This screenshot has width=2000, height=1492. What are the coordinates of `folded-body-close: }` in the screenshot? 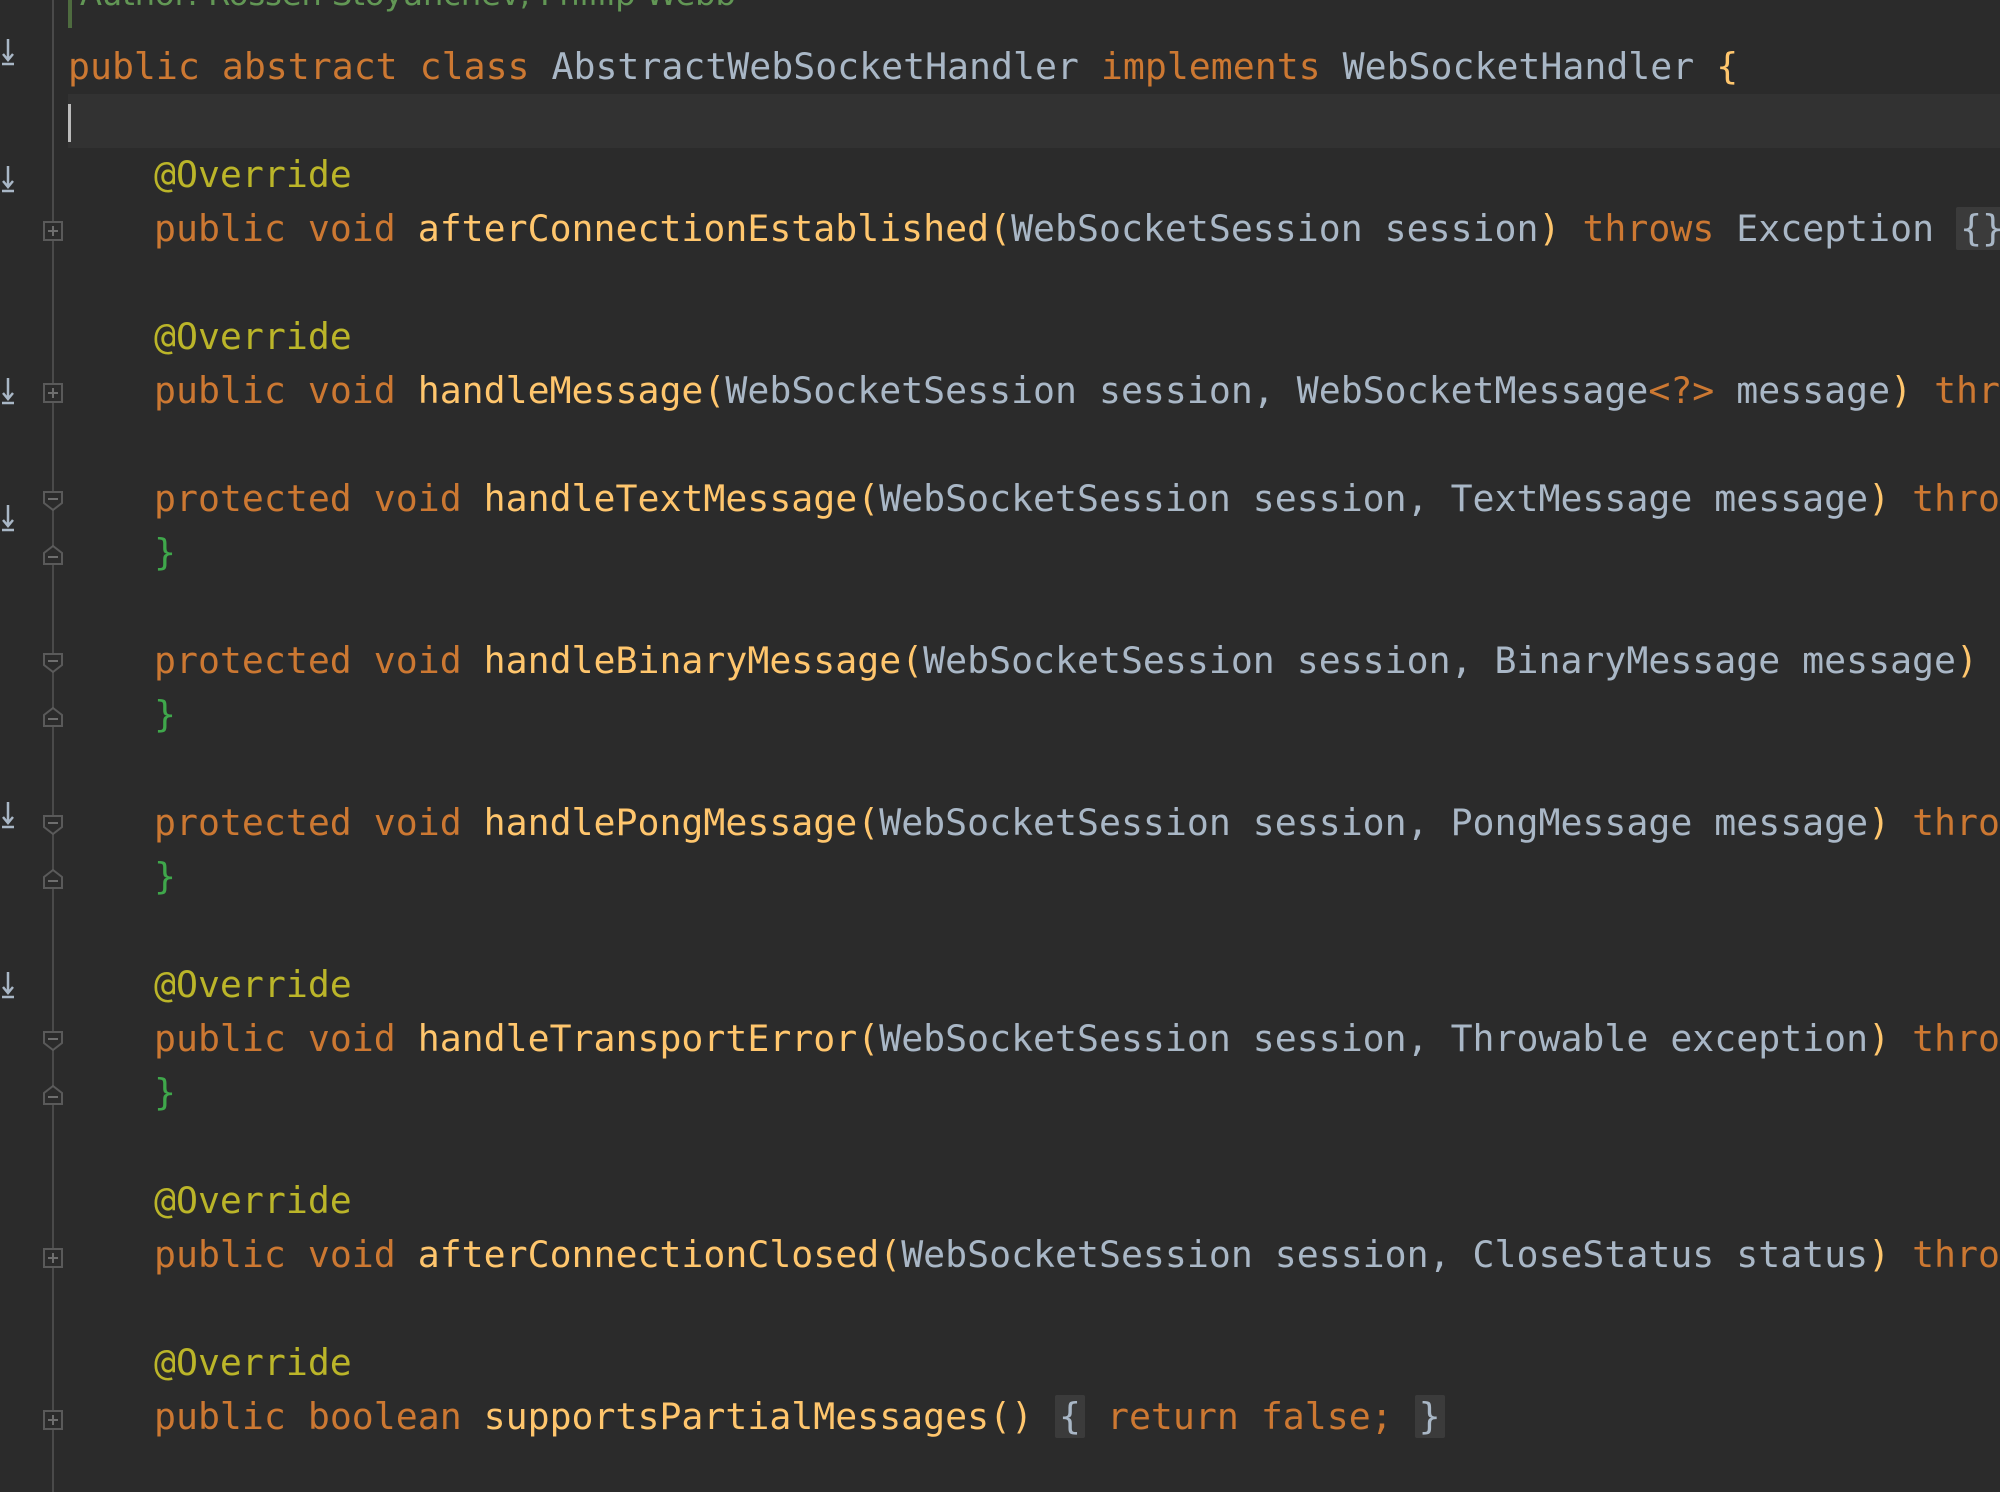 It's located at (1429, 1416).